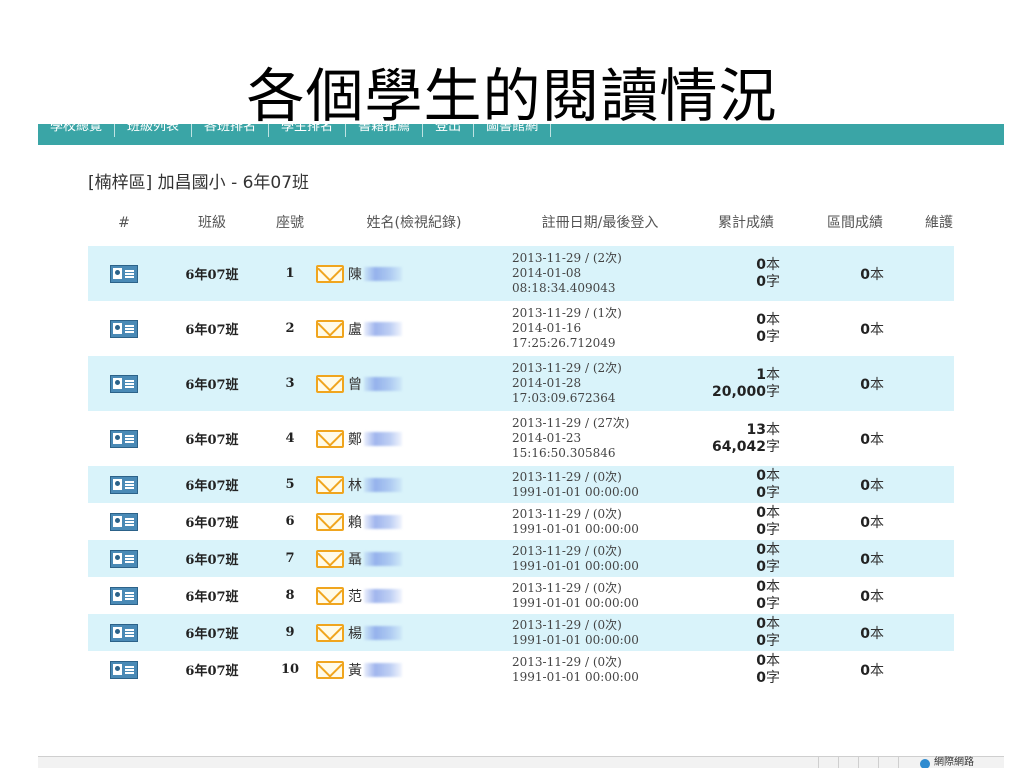 This screenshot has width=1024, height=768. Describe the element at coordinates (355, 485) in the screenshot. I see `student-name-link: 林` at that location.